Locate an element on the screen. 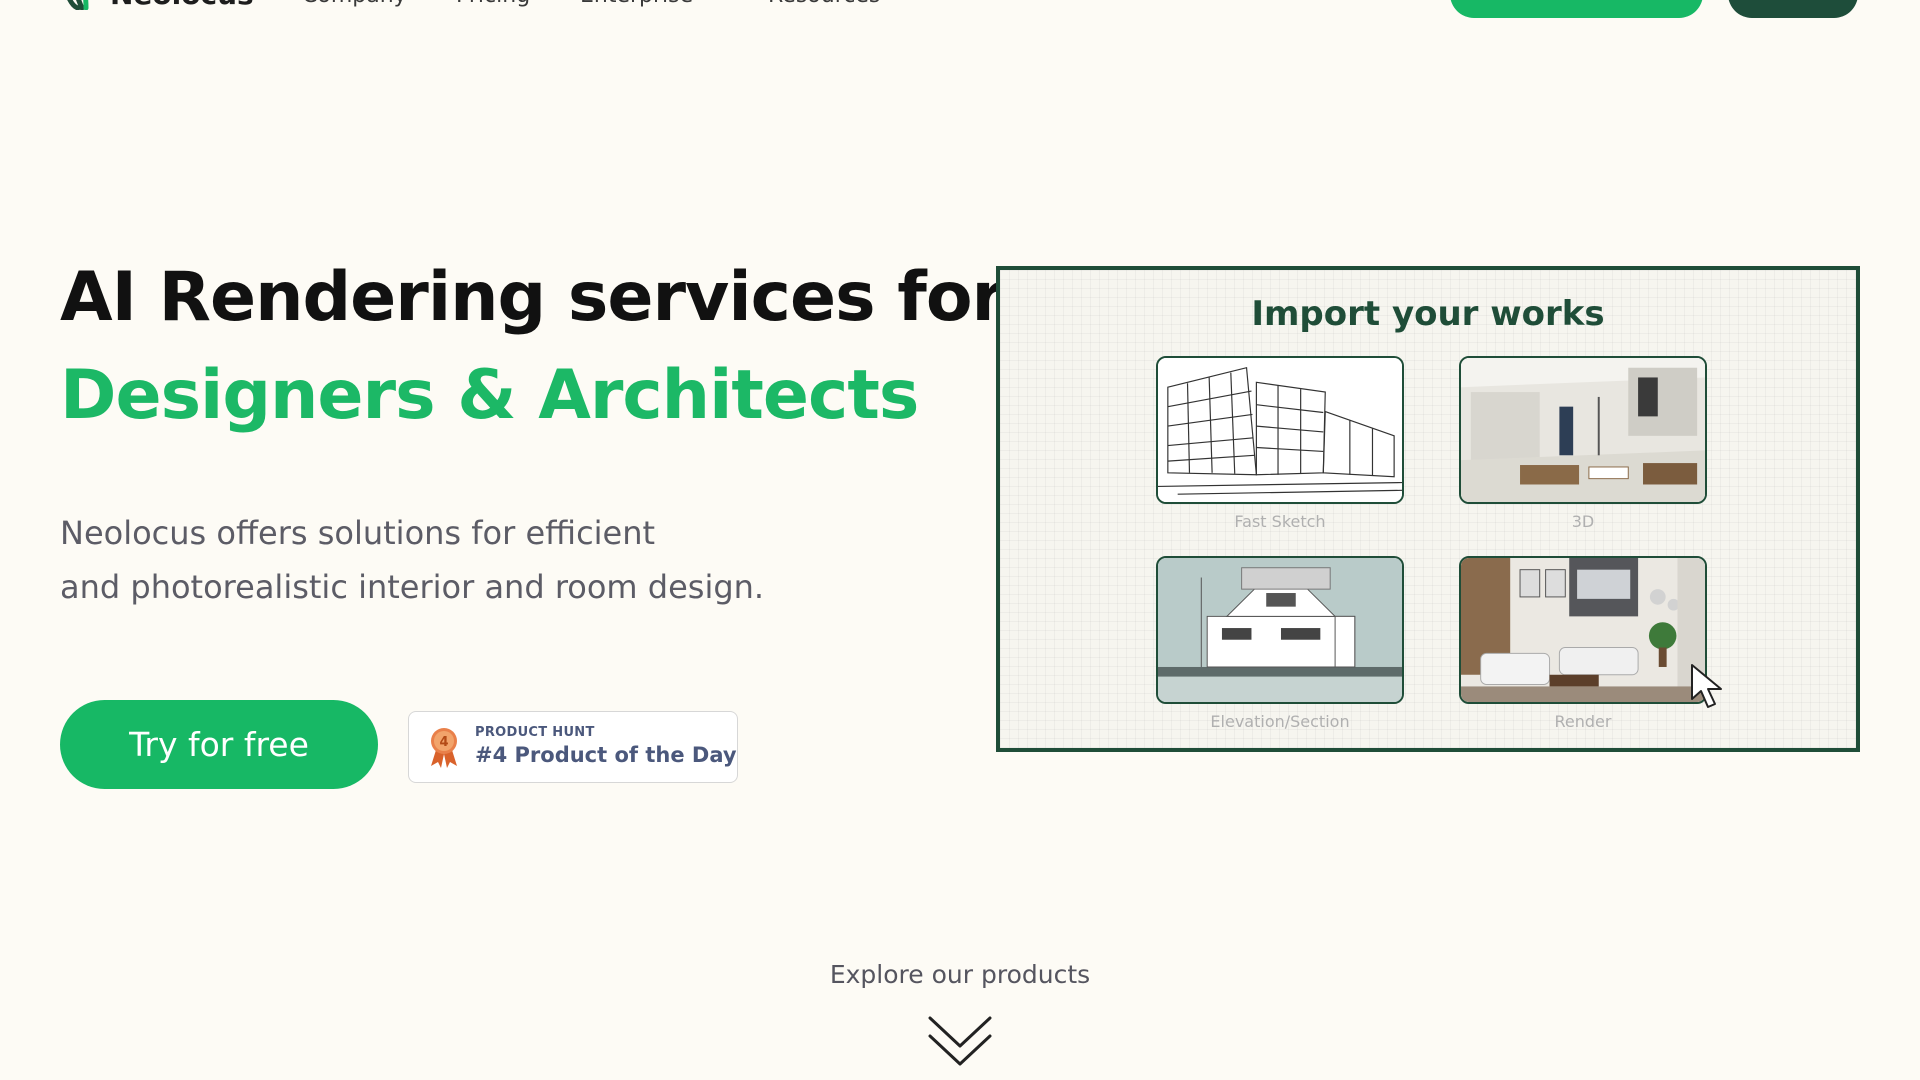  explore-products-label: Explore our products is located at coordinates (960, 974).